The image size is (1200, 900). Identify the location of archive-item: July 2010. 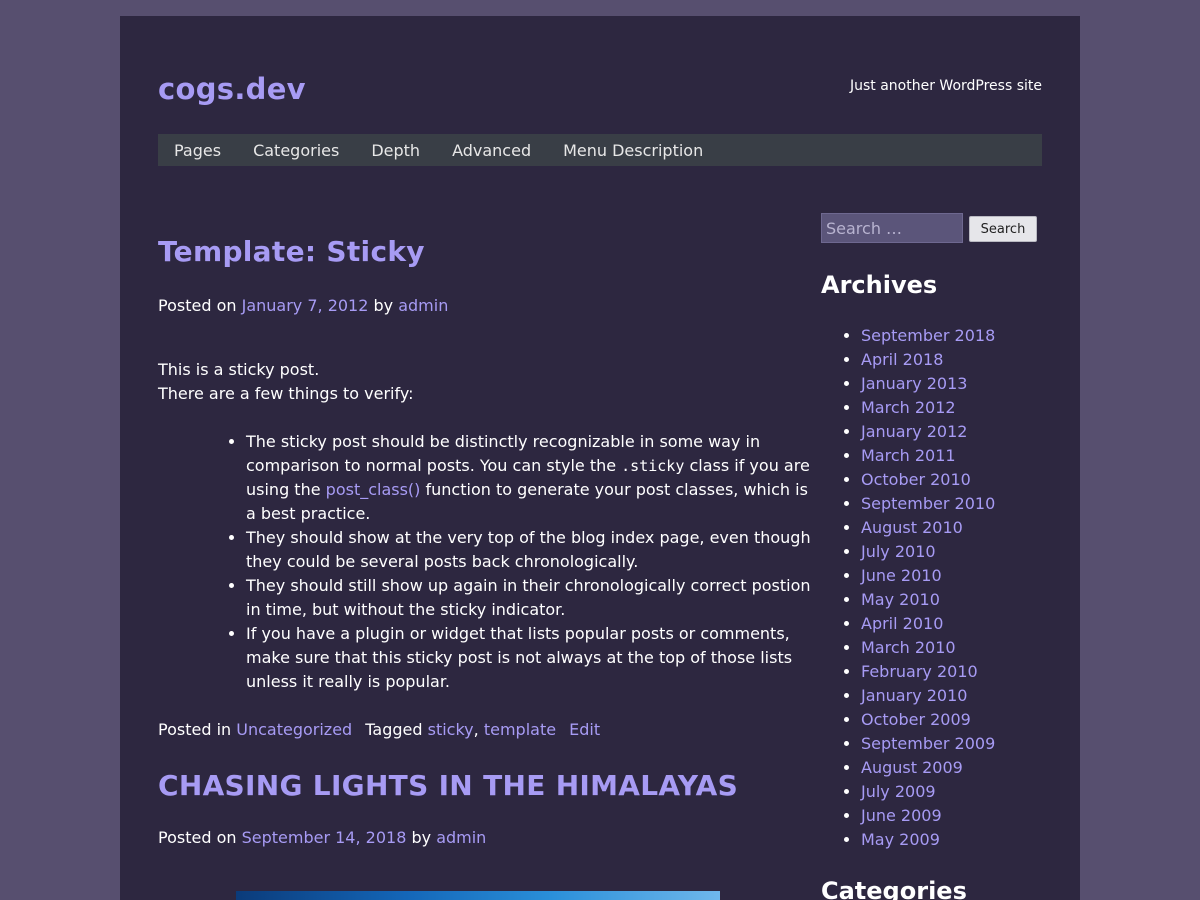
(928, 552).